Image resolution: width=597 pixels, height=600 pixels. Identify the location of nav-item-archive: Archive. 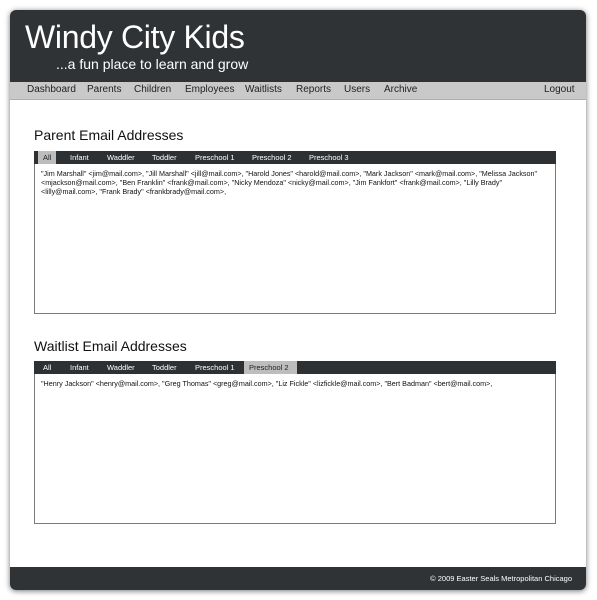
(400, 89).